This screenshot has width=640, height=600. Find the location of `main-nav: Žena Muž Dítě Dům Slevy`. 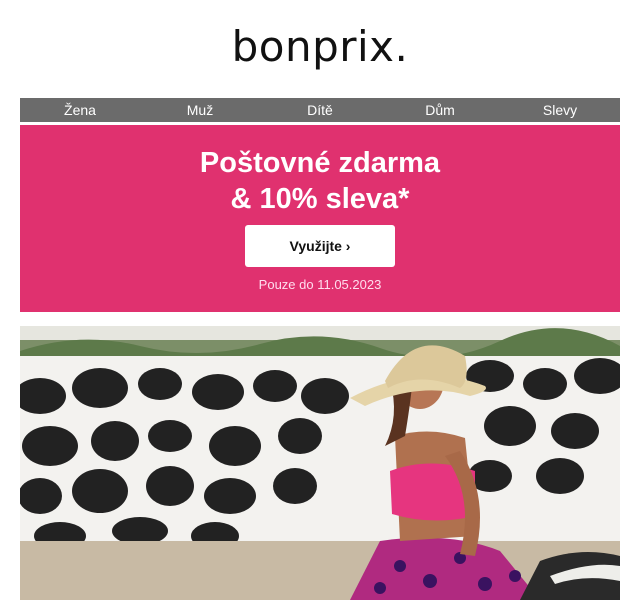

main-nav: Žena Muž Dítě Dům Slevy is located at coordinates (320, 110).